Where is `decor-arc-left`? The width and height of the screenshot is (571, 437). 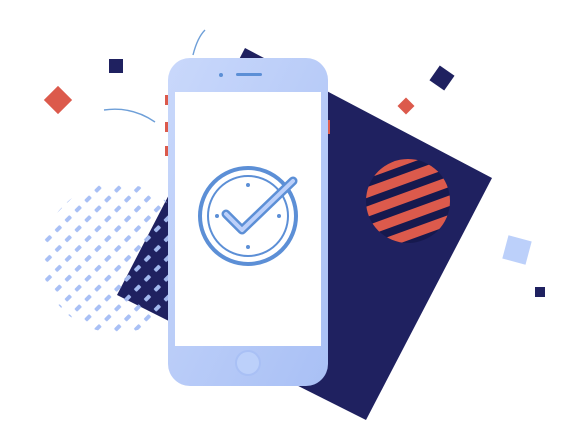
decor-arc-left is located at coordinates (129, 115).